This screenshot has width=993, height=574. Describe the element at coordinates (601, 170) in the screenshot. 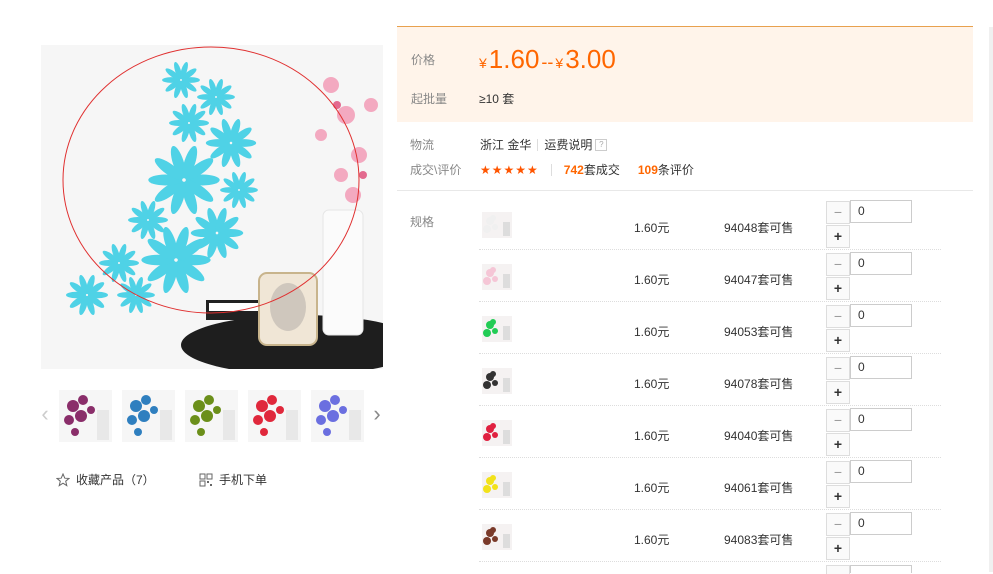

I see `deals-unit: 套成交` at that location.